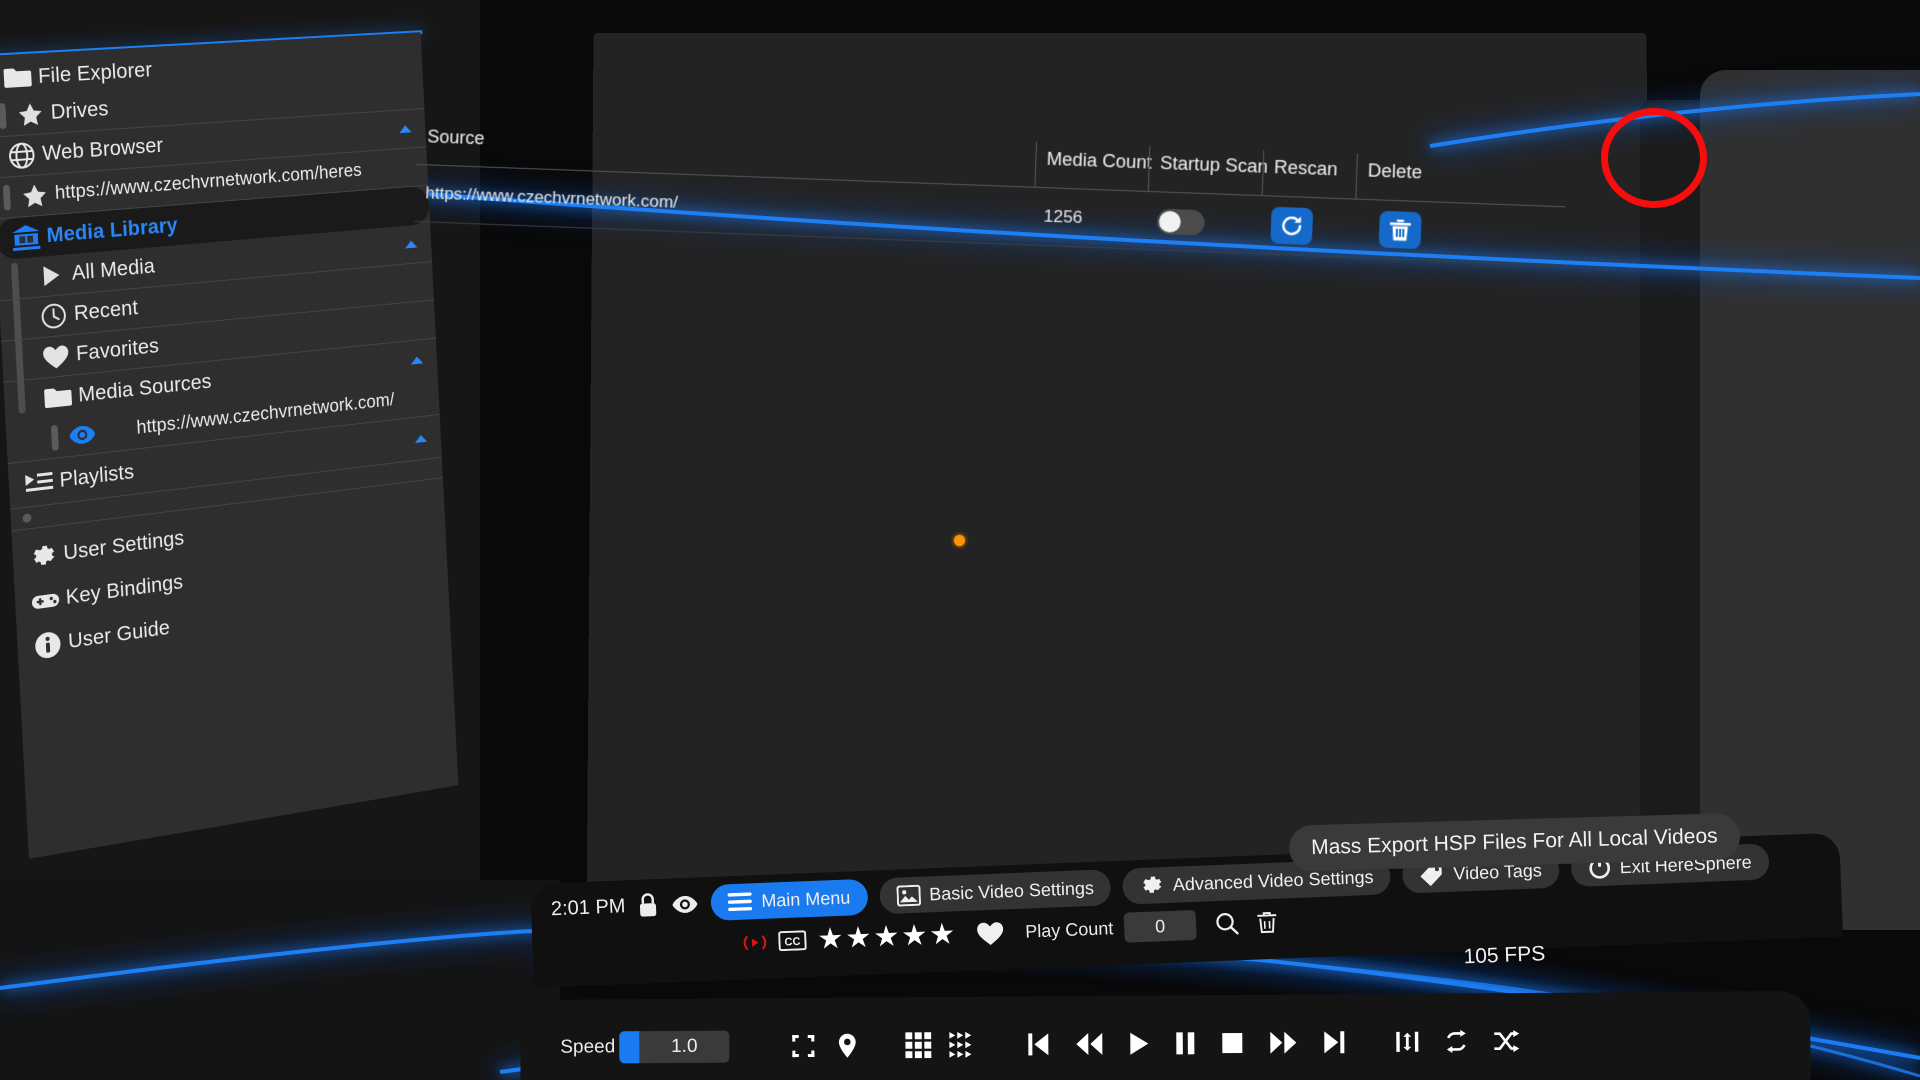 The image size is (1920, 1080). I want to click on speed-slider: 1.0, so click(674, 1047).